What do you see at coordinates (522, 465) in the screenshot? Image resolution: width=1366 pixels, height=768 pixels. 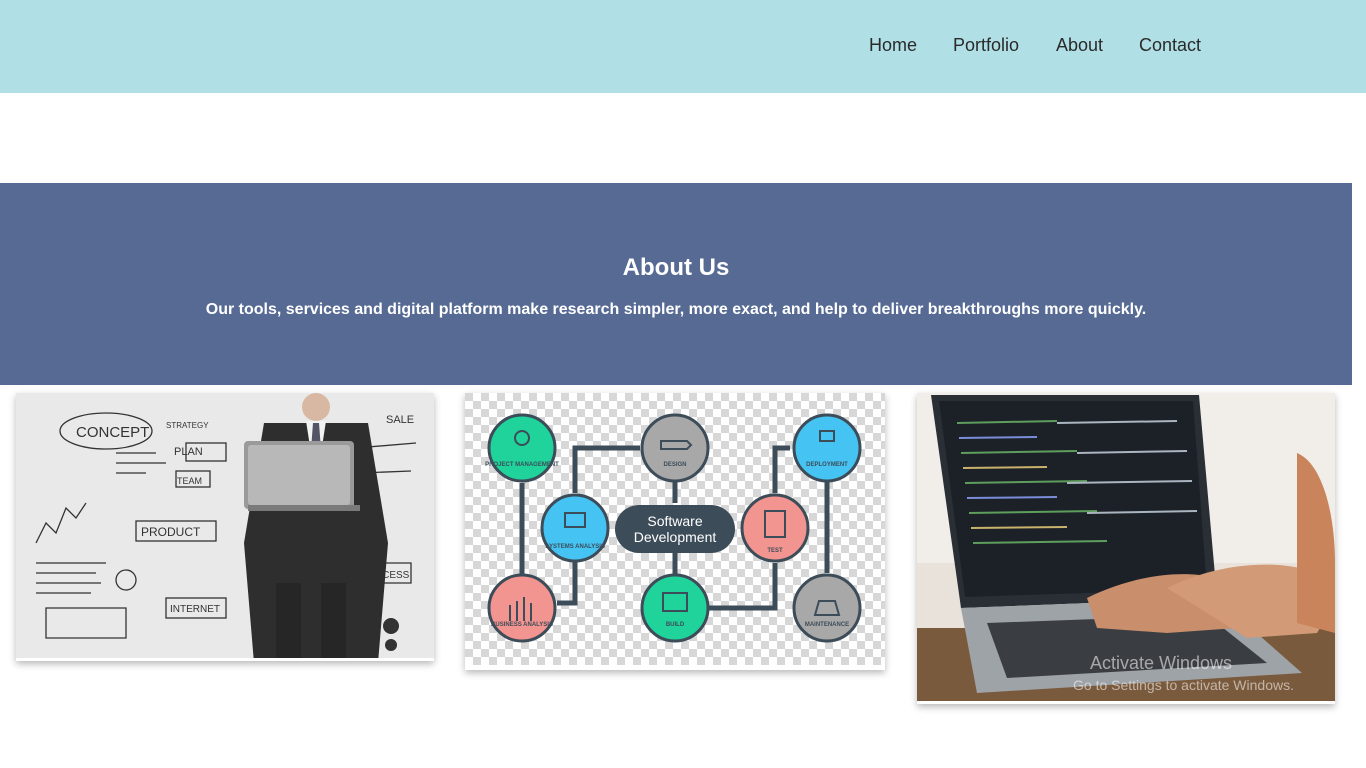 I see `node-project-management-label: PROJECT MANAGEMENT` at bounding box center [522, 465].